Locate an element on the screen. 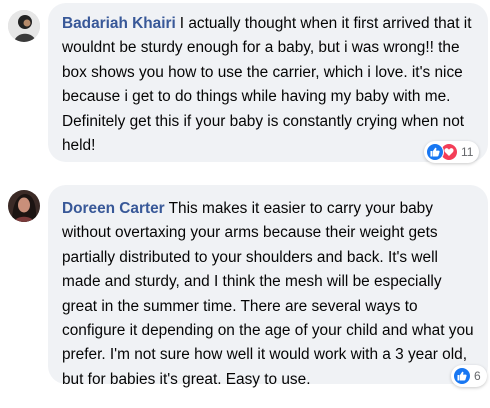 Image resolution: width=490 pixels, height=408 pixels. reaction-count: 11 is located at coordinates (467, 152).